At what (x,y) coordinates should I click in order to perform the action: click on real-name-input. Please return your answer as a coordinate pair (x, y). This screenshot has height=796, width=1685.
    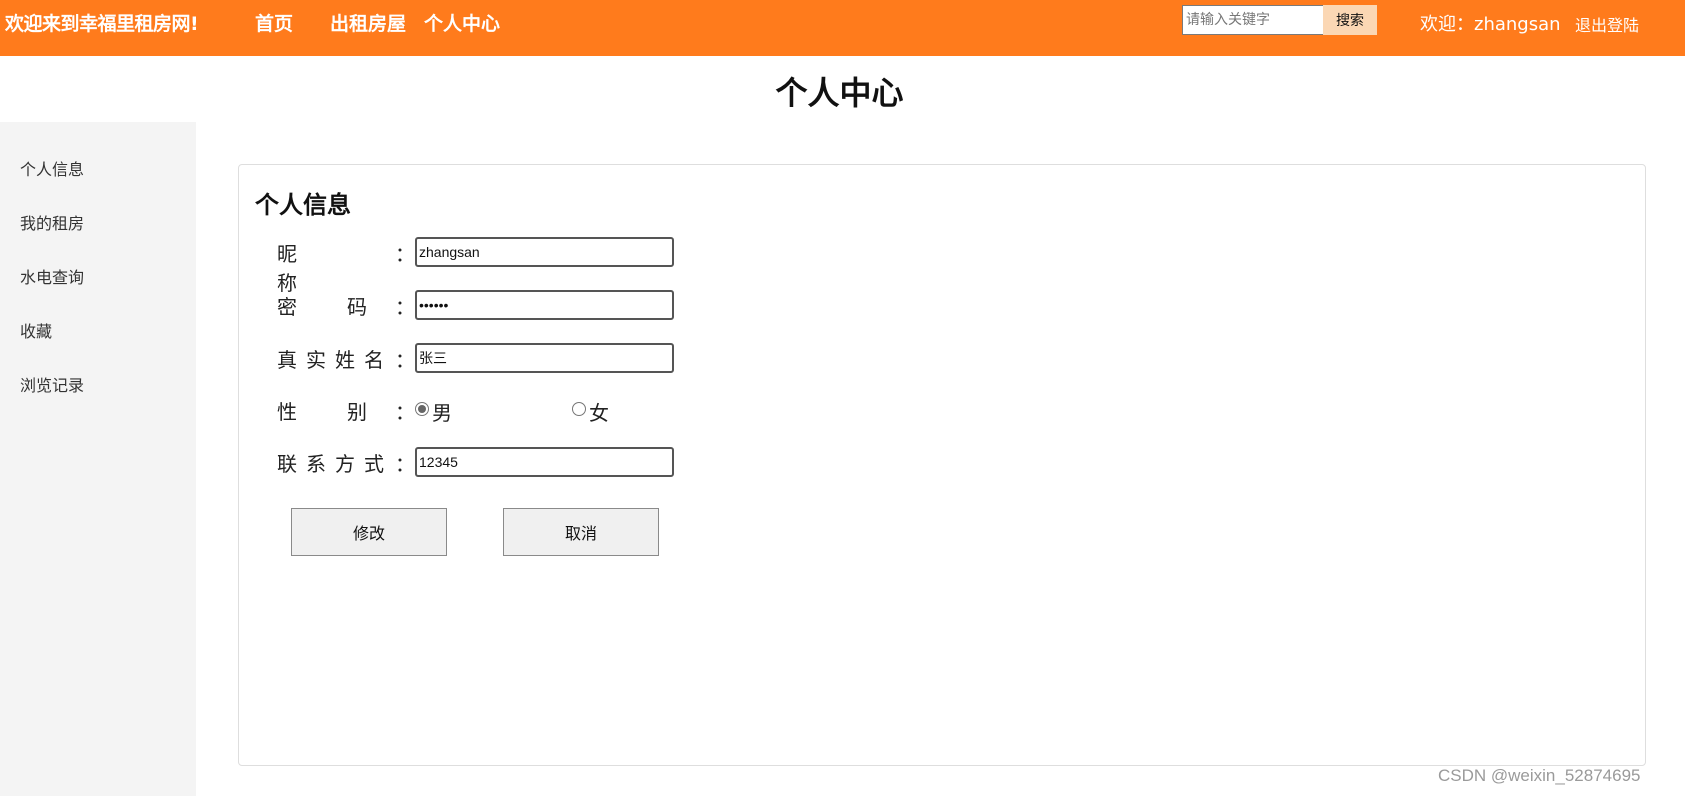
    Looking at the image, I should click on (544, 358).